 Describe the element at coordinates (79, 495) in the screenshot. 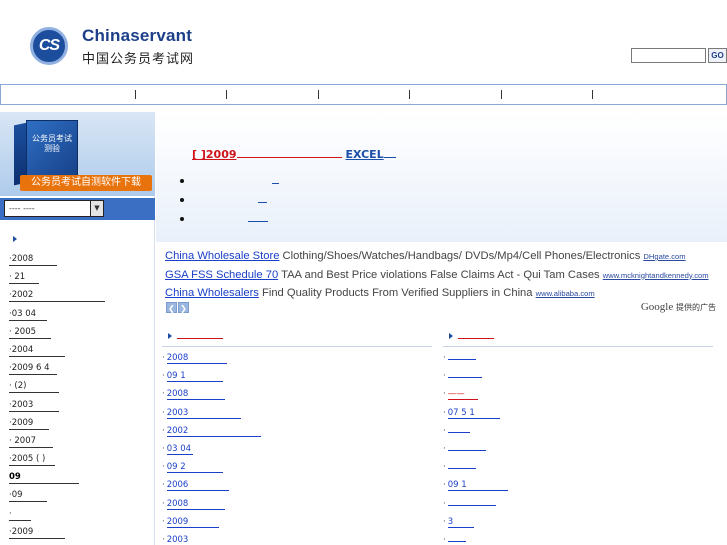

I see `sidebar-news-item: ·09` at that location.